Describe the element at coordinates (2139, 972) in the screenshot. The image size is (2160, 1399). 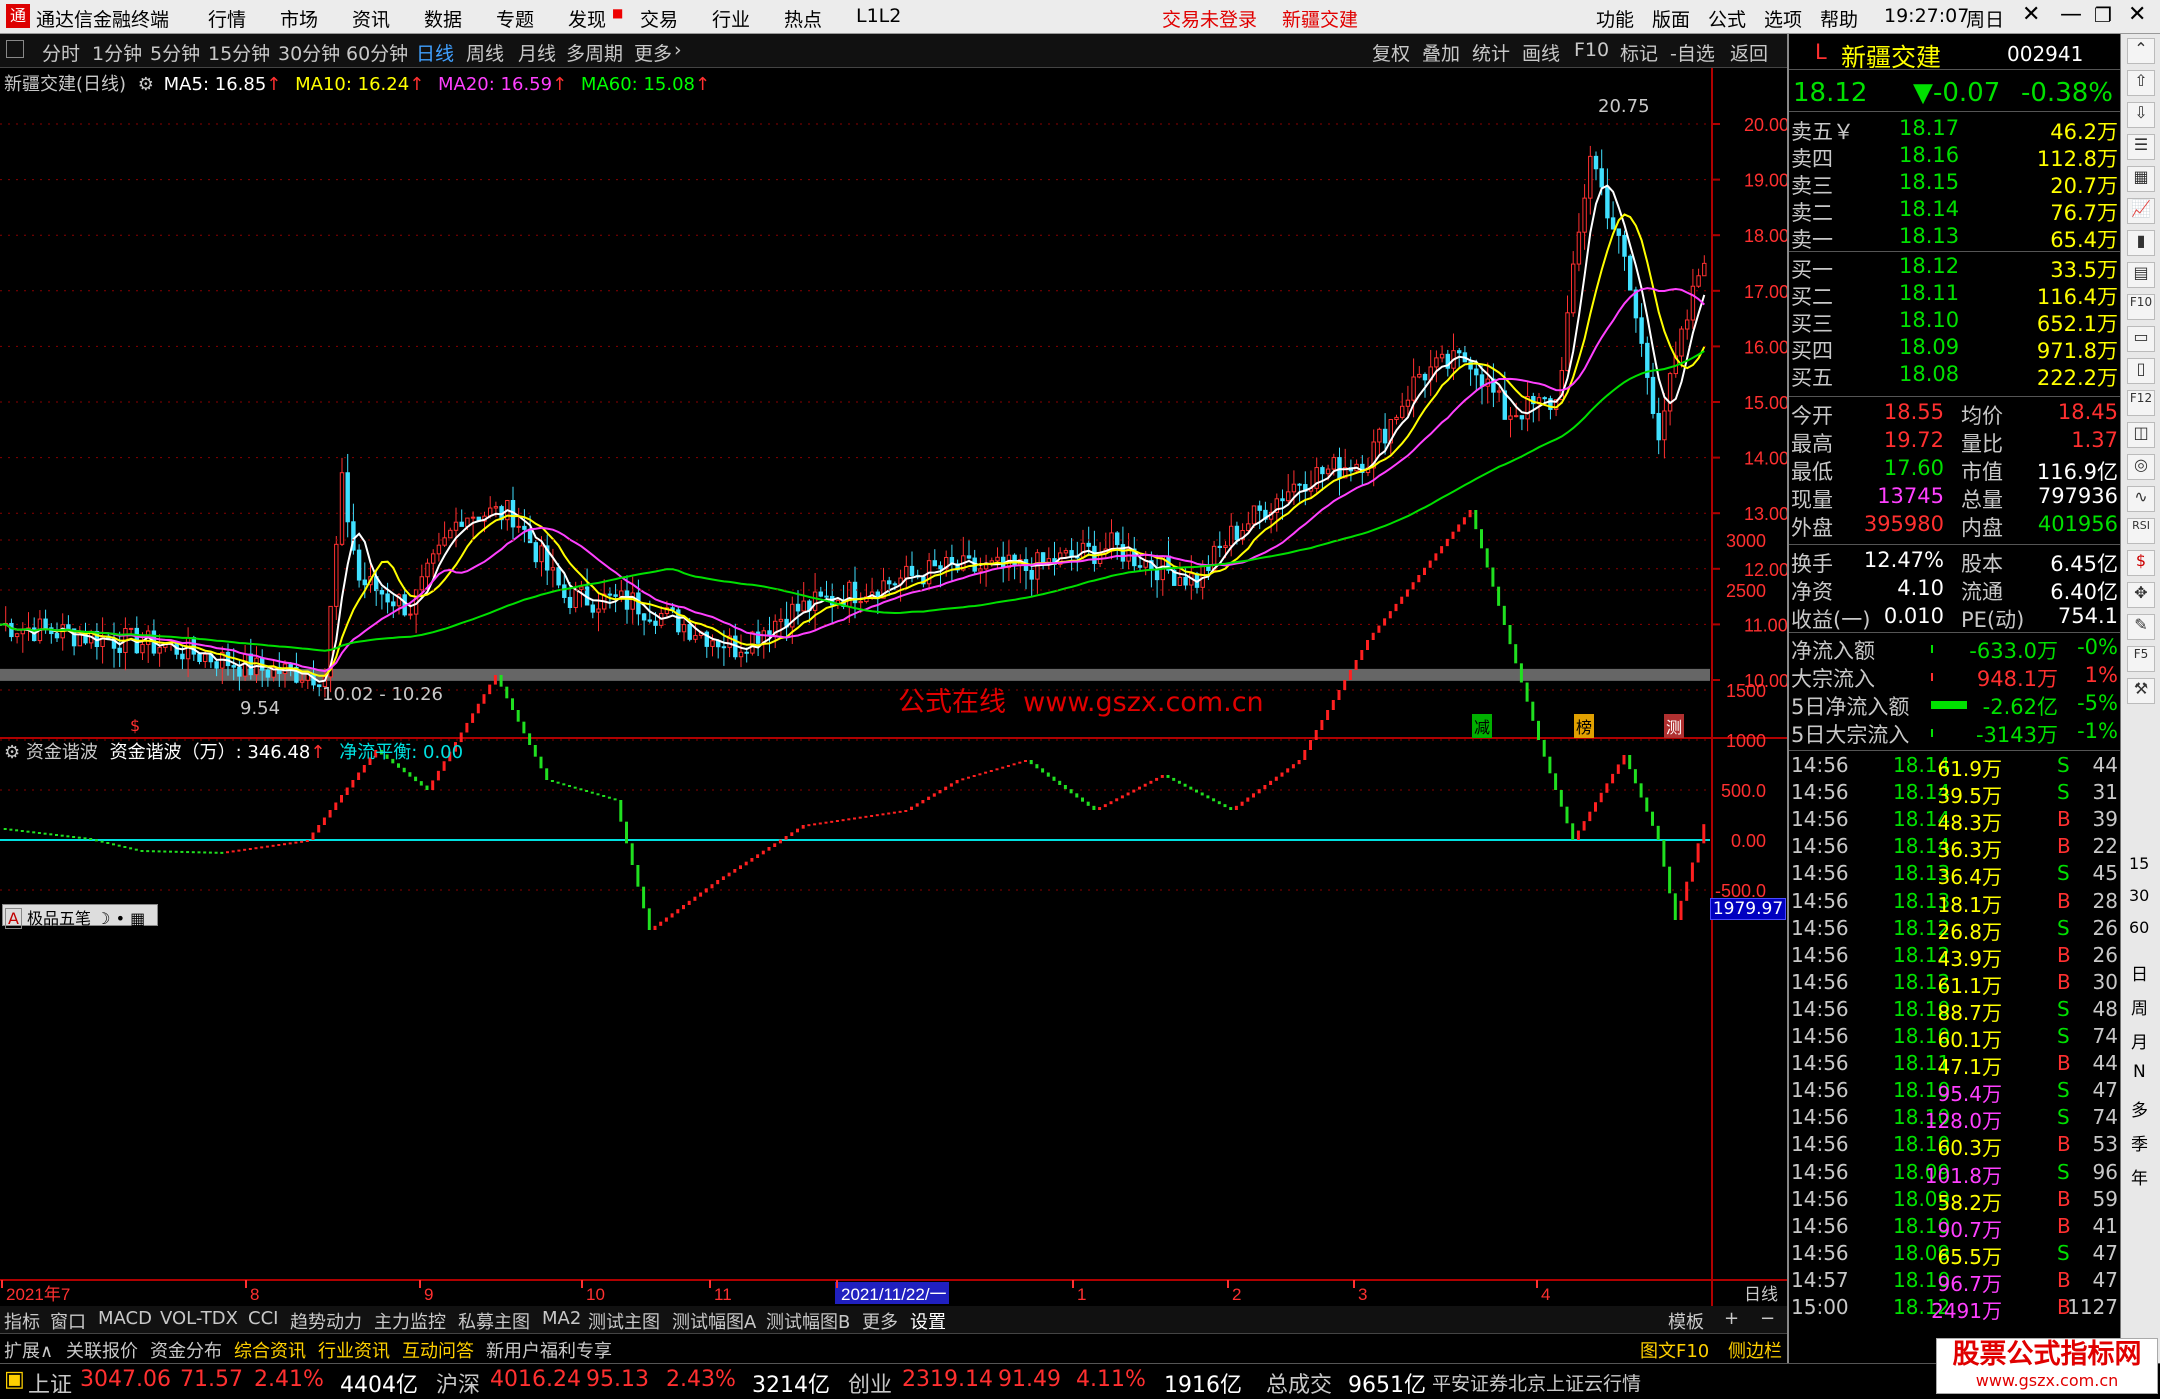
I see `sidebar-day: 日` at that location.